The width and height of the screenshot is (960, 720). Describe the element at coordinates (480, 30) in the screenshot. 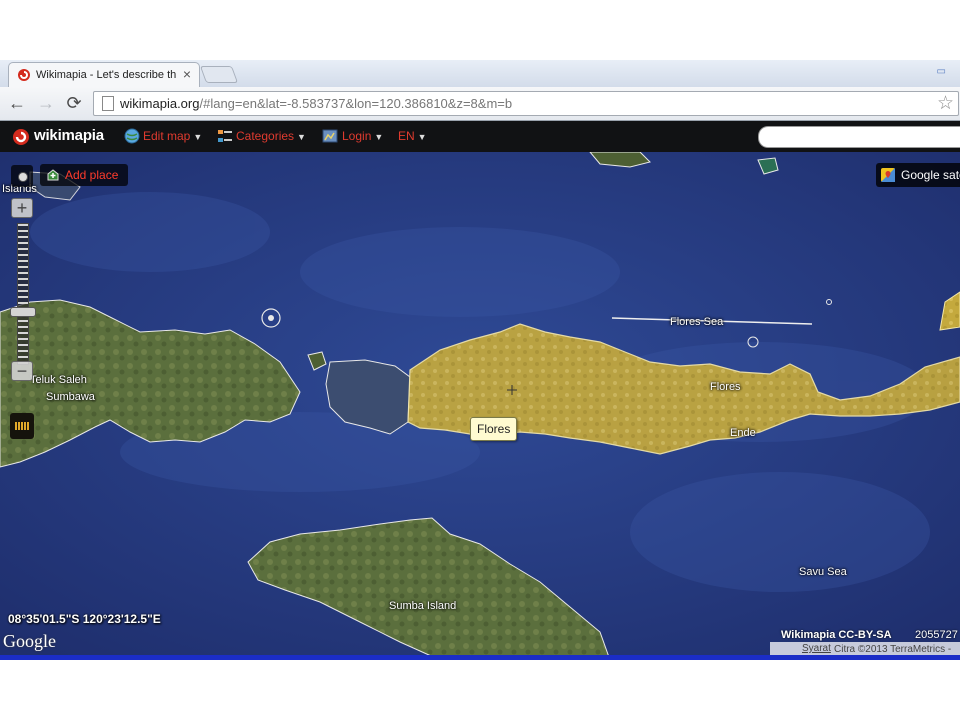

I see `top-blank-area` at that location.